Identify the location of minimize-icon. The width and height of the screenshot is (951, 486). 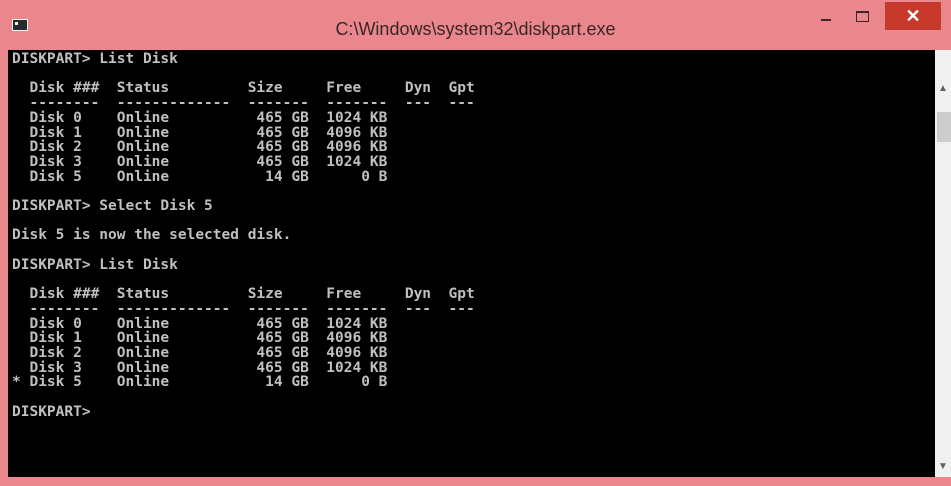
(826, 20).